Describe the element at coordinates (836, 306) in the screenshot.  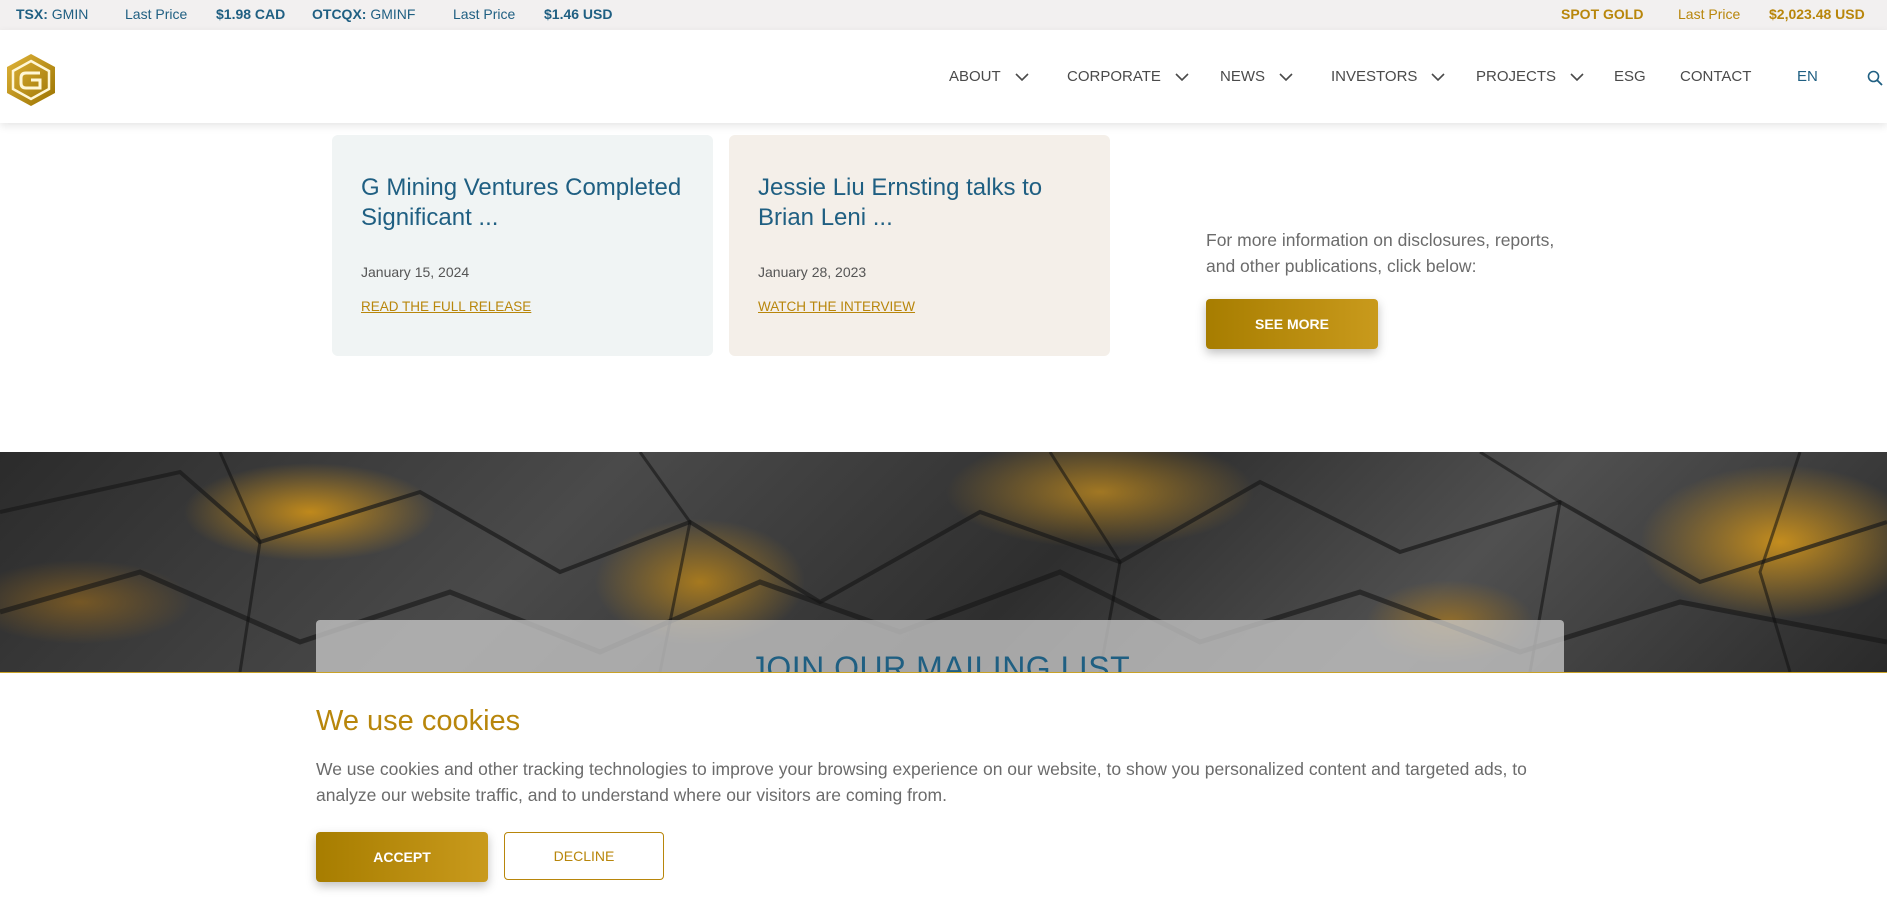
I see `watch-interview-link: WATCH THE INTERVIEW` at that location.